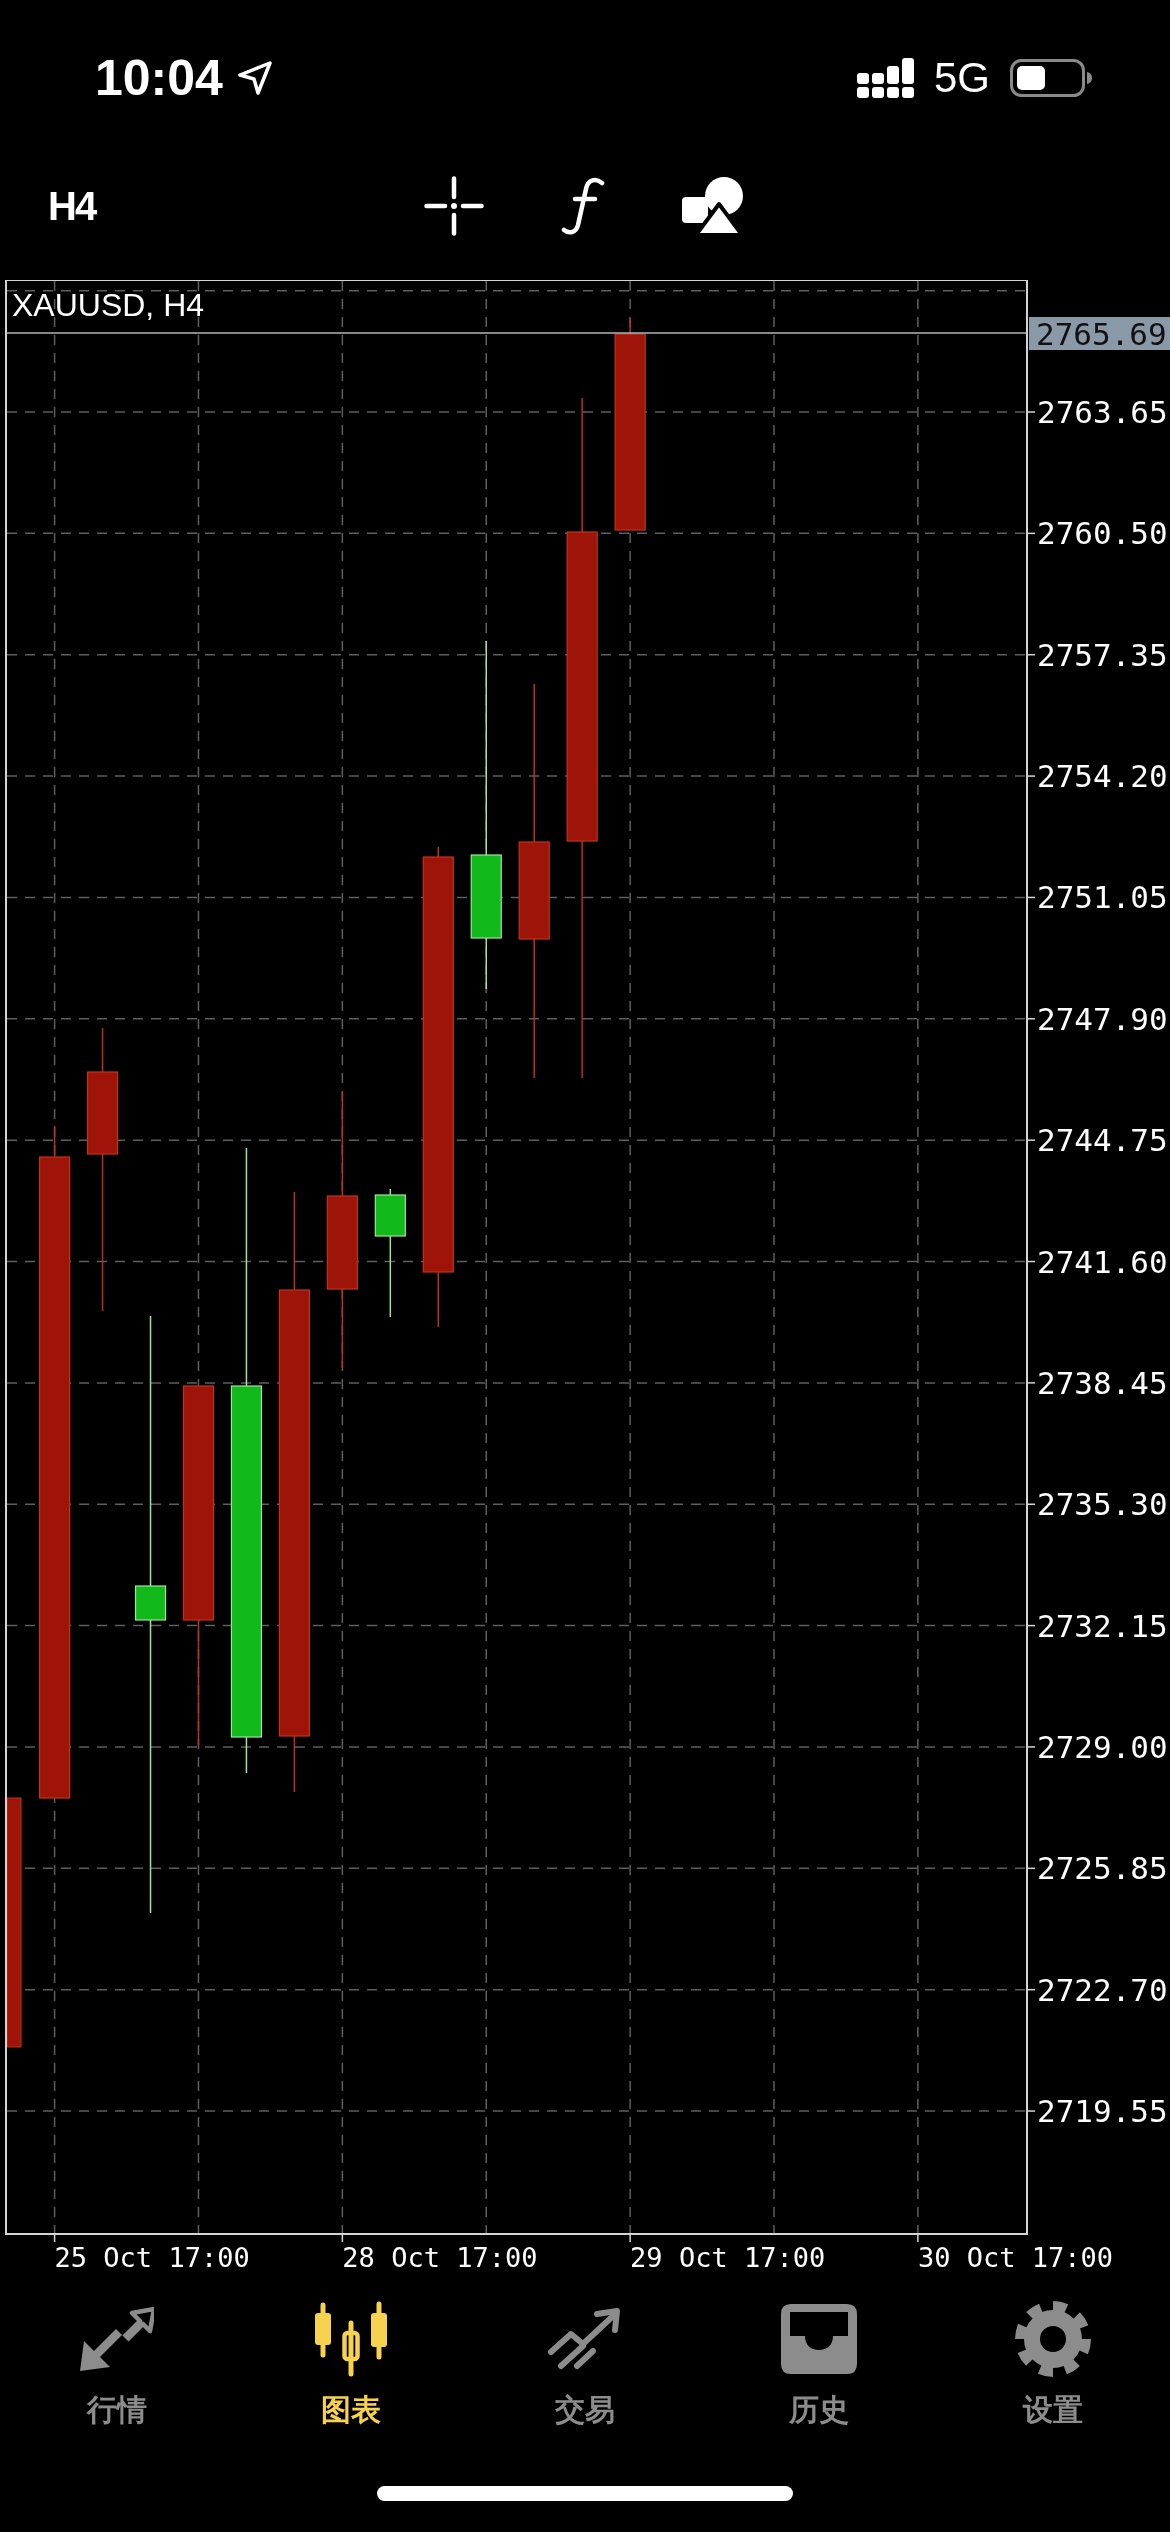  What do you see at coordinates (728, 2257) in the screenshot?
I see `time-label: 29 Oct 17:00` at bounding box center [728, 2257].